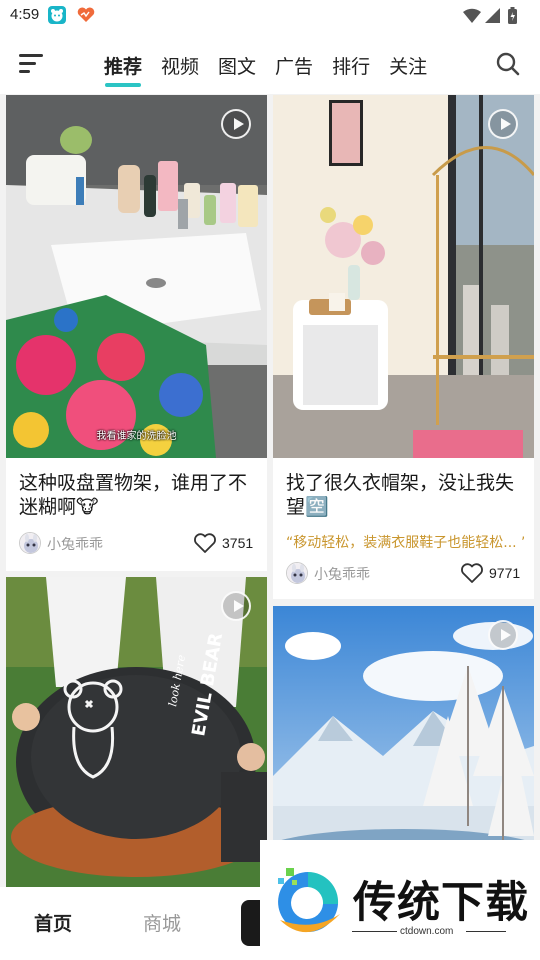  I want to click on tab-bar: 推荐 视频 图文 广告 排行 关注, so click(275, 69).